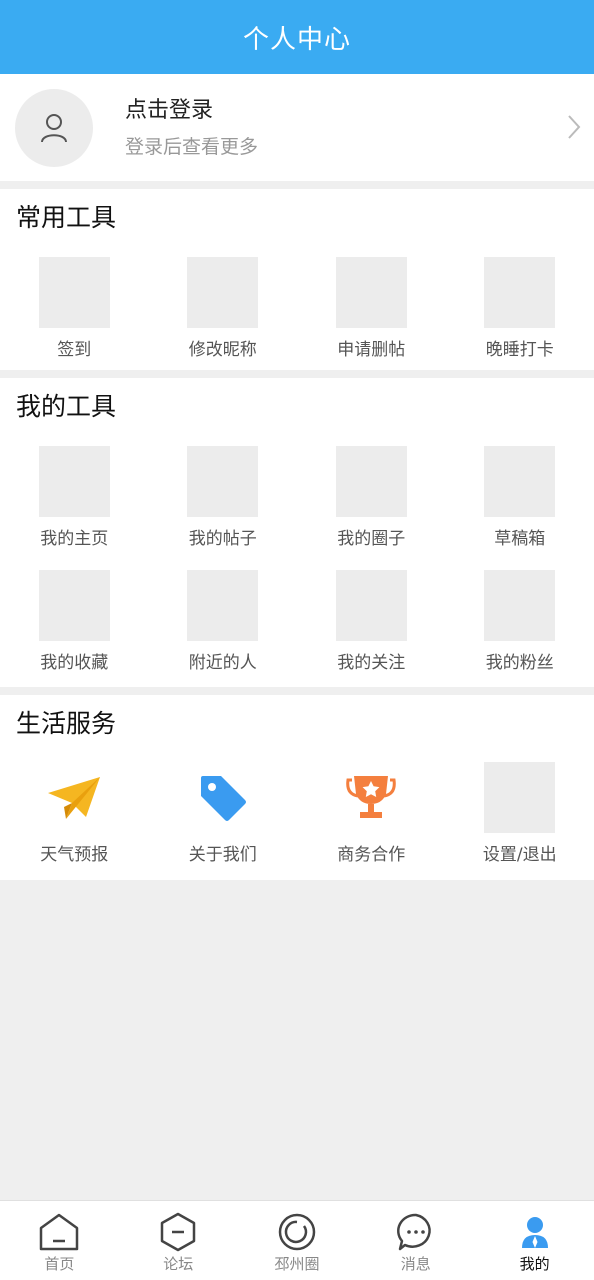 This screenshot has width=594, height=1280. Describe the element at coordinates (415, 1264) in the screenshot. I see `tab-label: 消息` at that location.